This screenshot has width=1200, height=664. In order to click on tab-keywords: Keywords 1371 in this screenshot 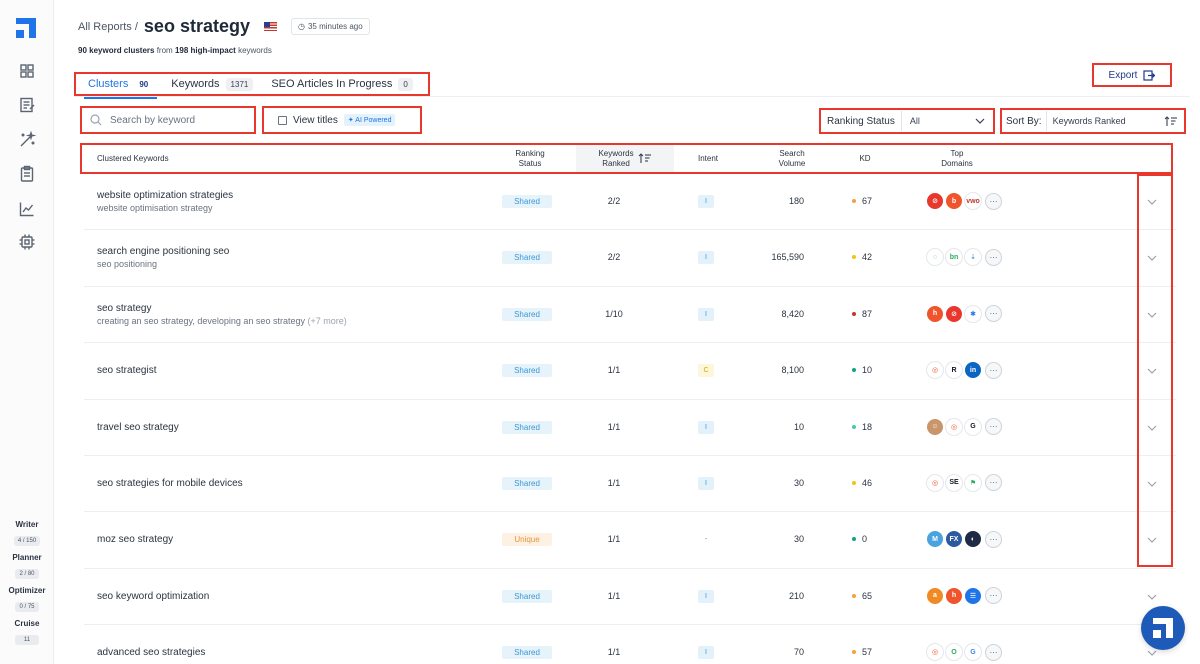, I will do `click(212, 84)`.